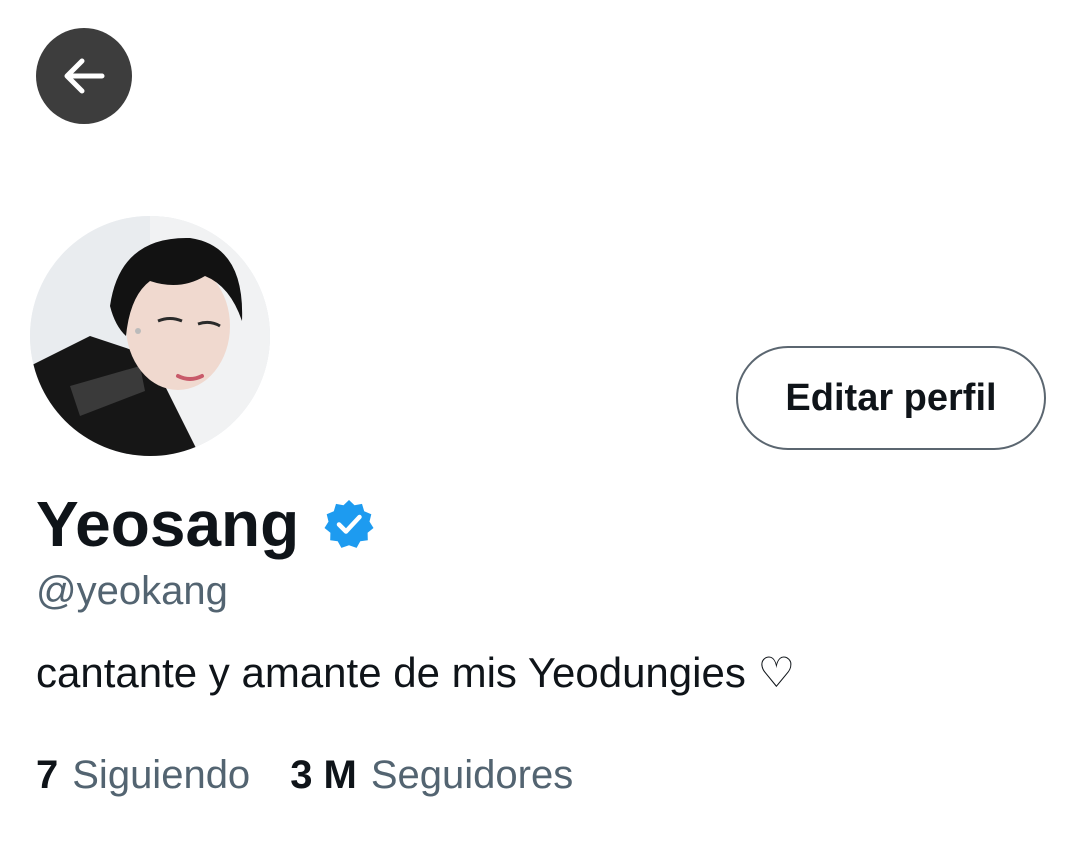 Image resolution: width=1079 pixels, height=842 pixels. I want to click on followers-label: Seguidores, so click(472, 775).